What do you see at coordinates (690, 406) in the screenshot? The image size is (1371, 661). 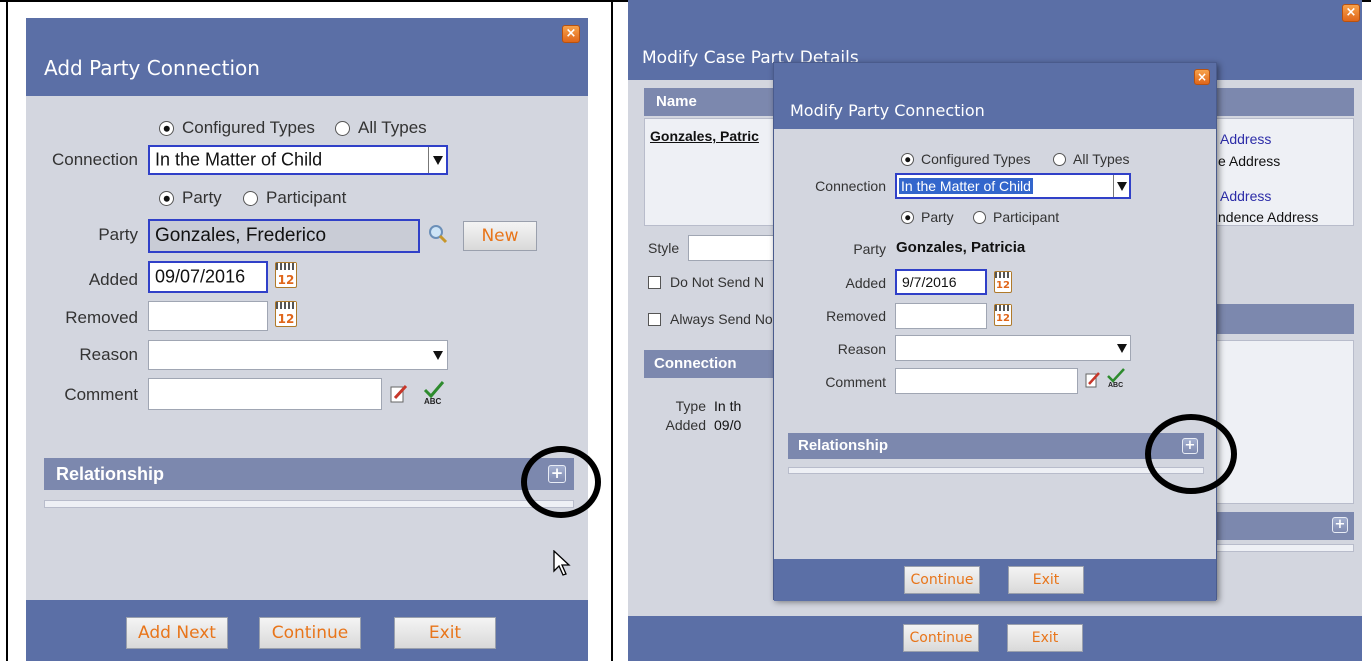 I see `conn-type-label: Type` at bounding box center [690, 406].